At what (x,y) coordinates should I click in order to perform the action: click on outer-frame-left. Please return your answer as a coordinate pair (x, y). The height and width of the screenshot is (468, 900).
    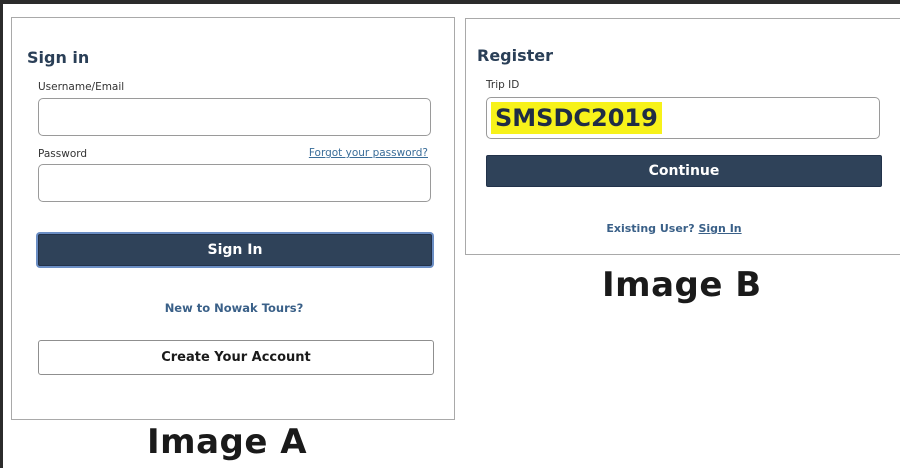
    Looking at the image, I should click on (1, 234).